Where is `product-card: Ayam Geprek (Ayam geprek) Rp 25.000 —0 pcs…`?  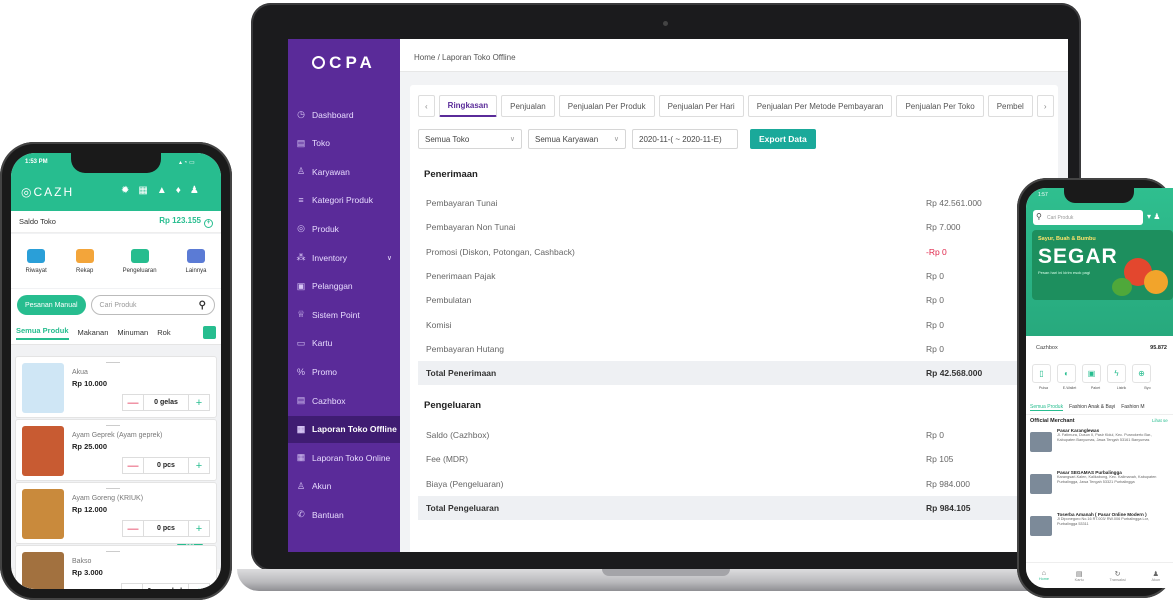
product-card: Ayam Geprek (Ayam geprek) Rp 25.000 —0 pcs… is located at coordinates (116, 450).